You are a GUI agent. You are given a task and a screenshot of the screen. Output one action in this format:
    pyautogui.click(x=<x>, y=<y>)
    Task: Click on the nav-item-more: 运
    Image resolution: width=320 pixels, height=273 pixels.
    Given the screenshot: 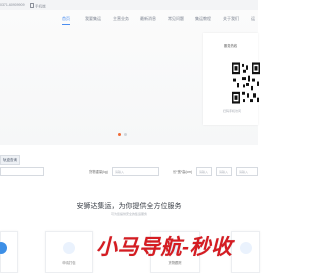 What is the action you would take?
    pyautogui.click(x=253, y=19)
    